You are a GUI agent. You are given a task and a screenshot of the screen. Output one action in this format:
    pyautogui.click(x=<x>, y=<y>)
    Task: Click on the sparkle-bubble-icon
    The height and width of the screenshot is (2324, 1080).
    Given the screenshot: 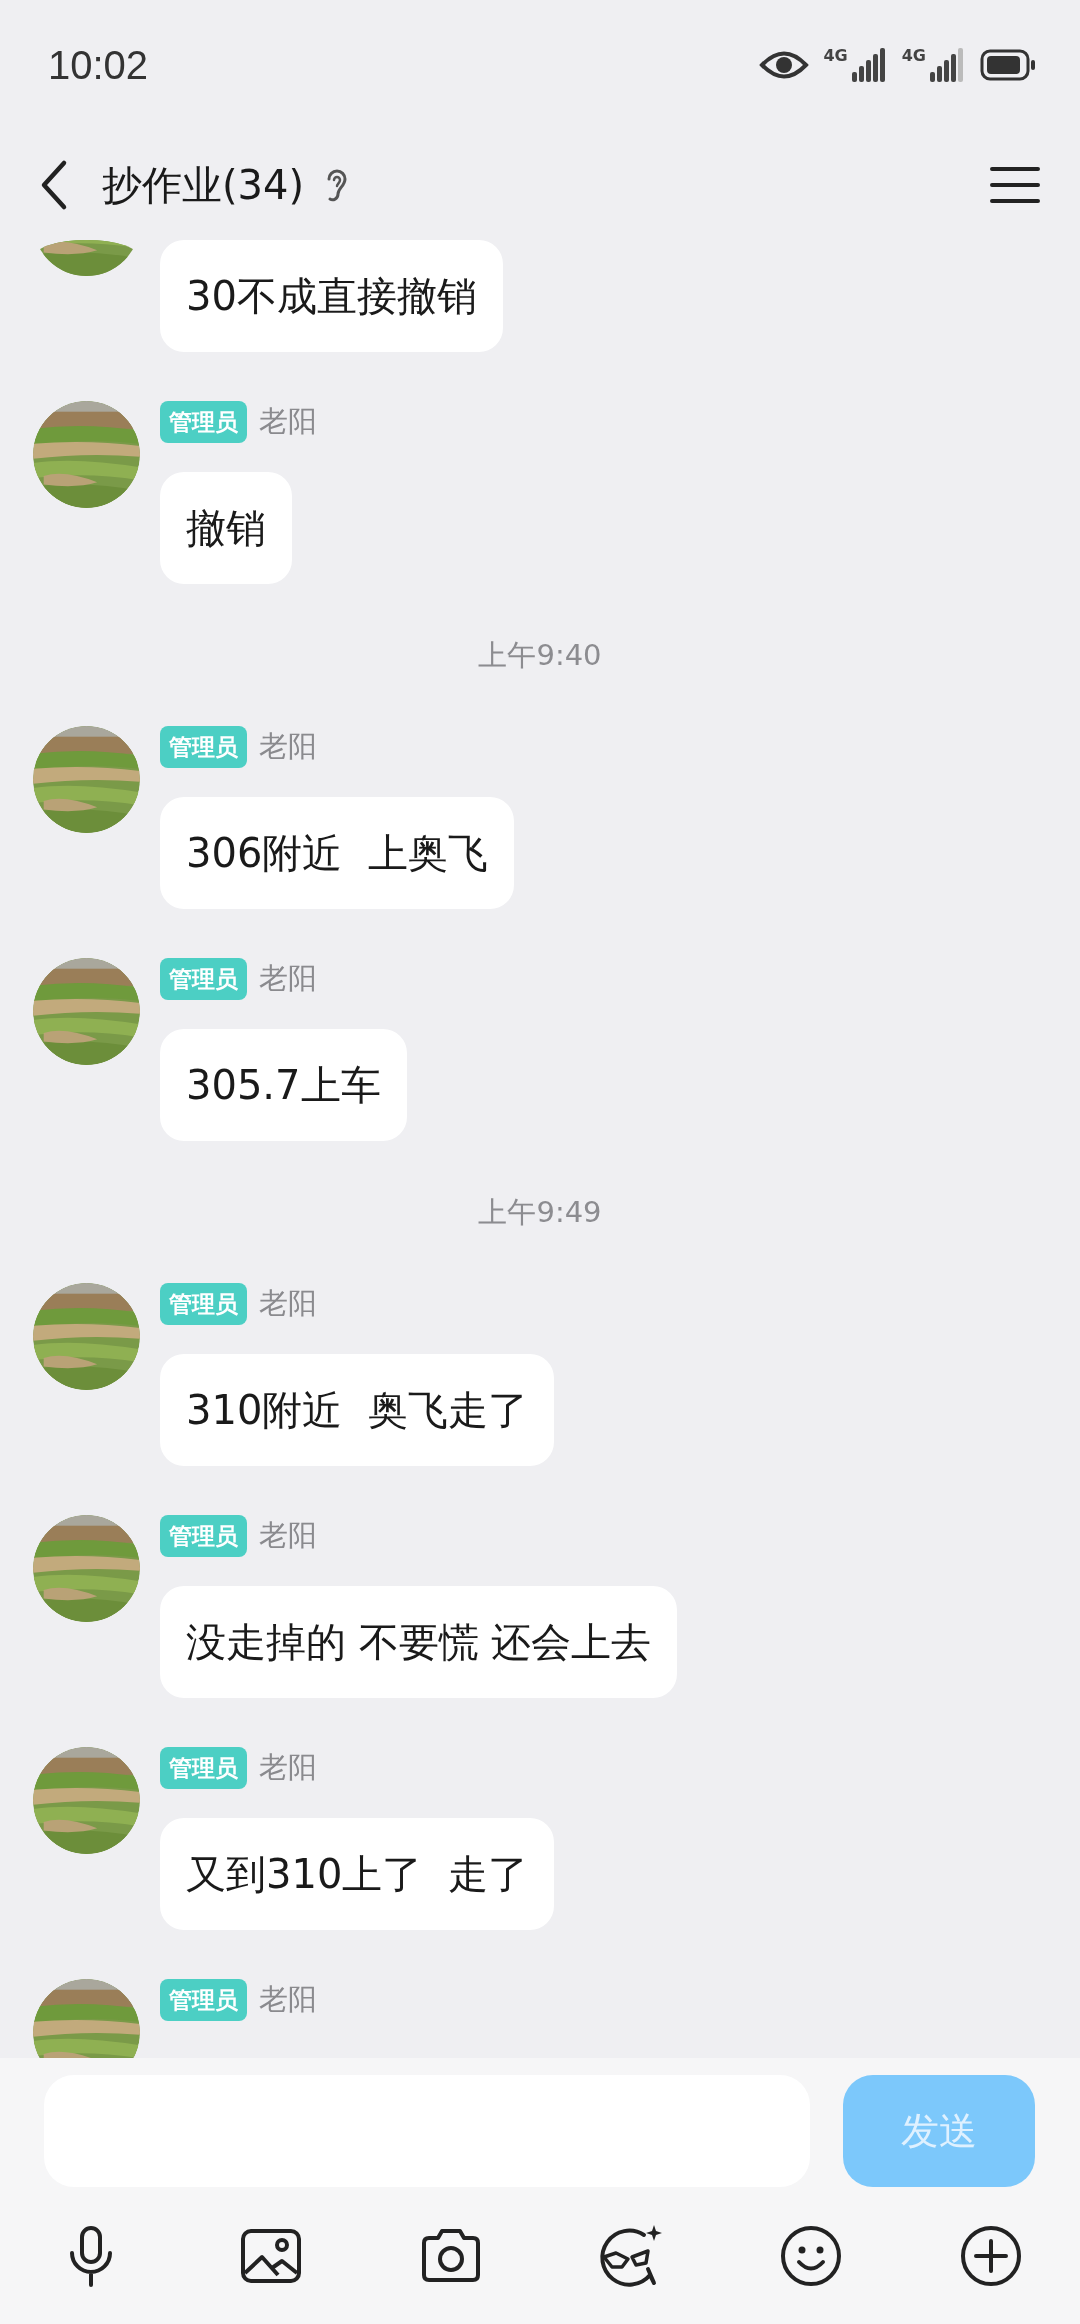 What is the action you would take?
    pyautogui.click(x=631, y=2256)
    